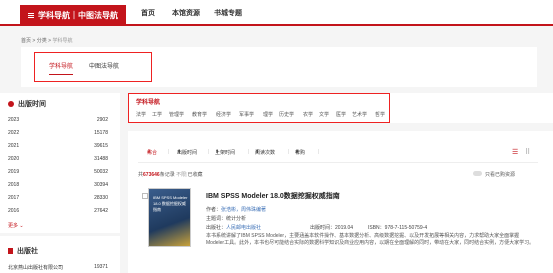 The image size is (553, 273). What do you see at coordinates (286, 114) in the screenshot?
I see `subject-item: 历史学` at bounding box center [286, 114].